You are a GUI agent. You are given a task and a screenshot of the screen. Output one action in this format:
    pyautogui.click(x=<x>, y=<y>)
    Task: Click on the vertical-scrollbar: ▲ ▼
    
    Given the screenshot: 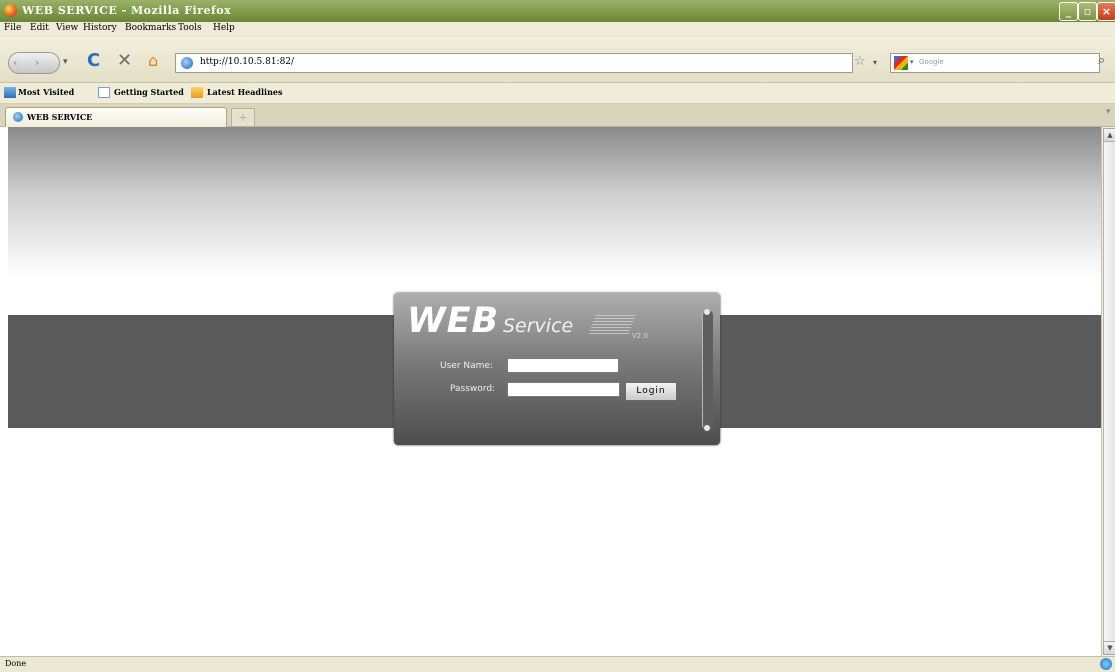 What is the action you would take?
    pyautogui.click(x=1108, y=391)
    